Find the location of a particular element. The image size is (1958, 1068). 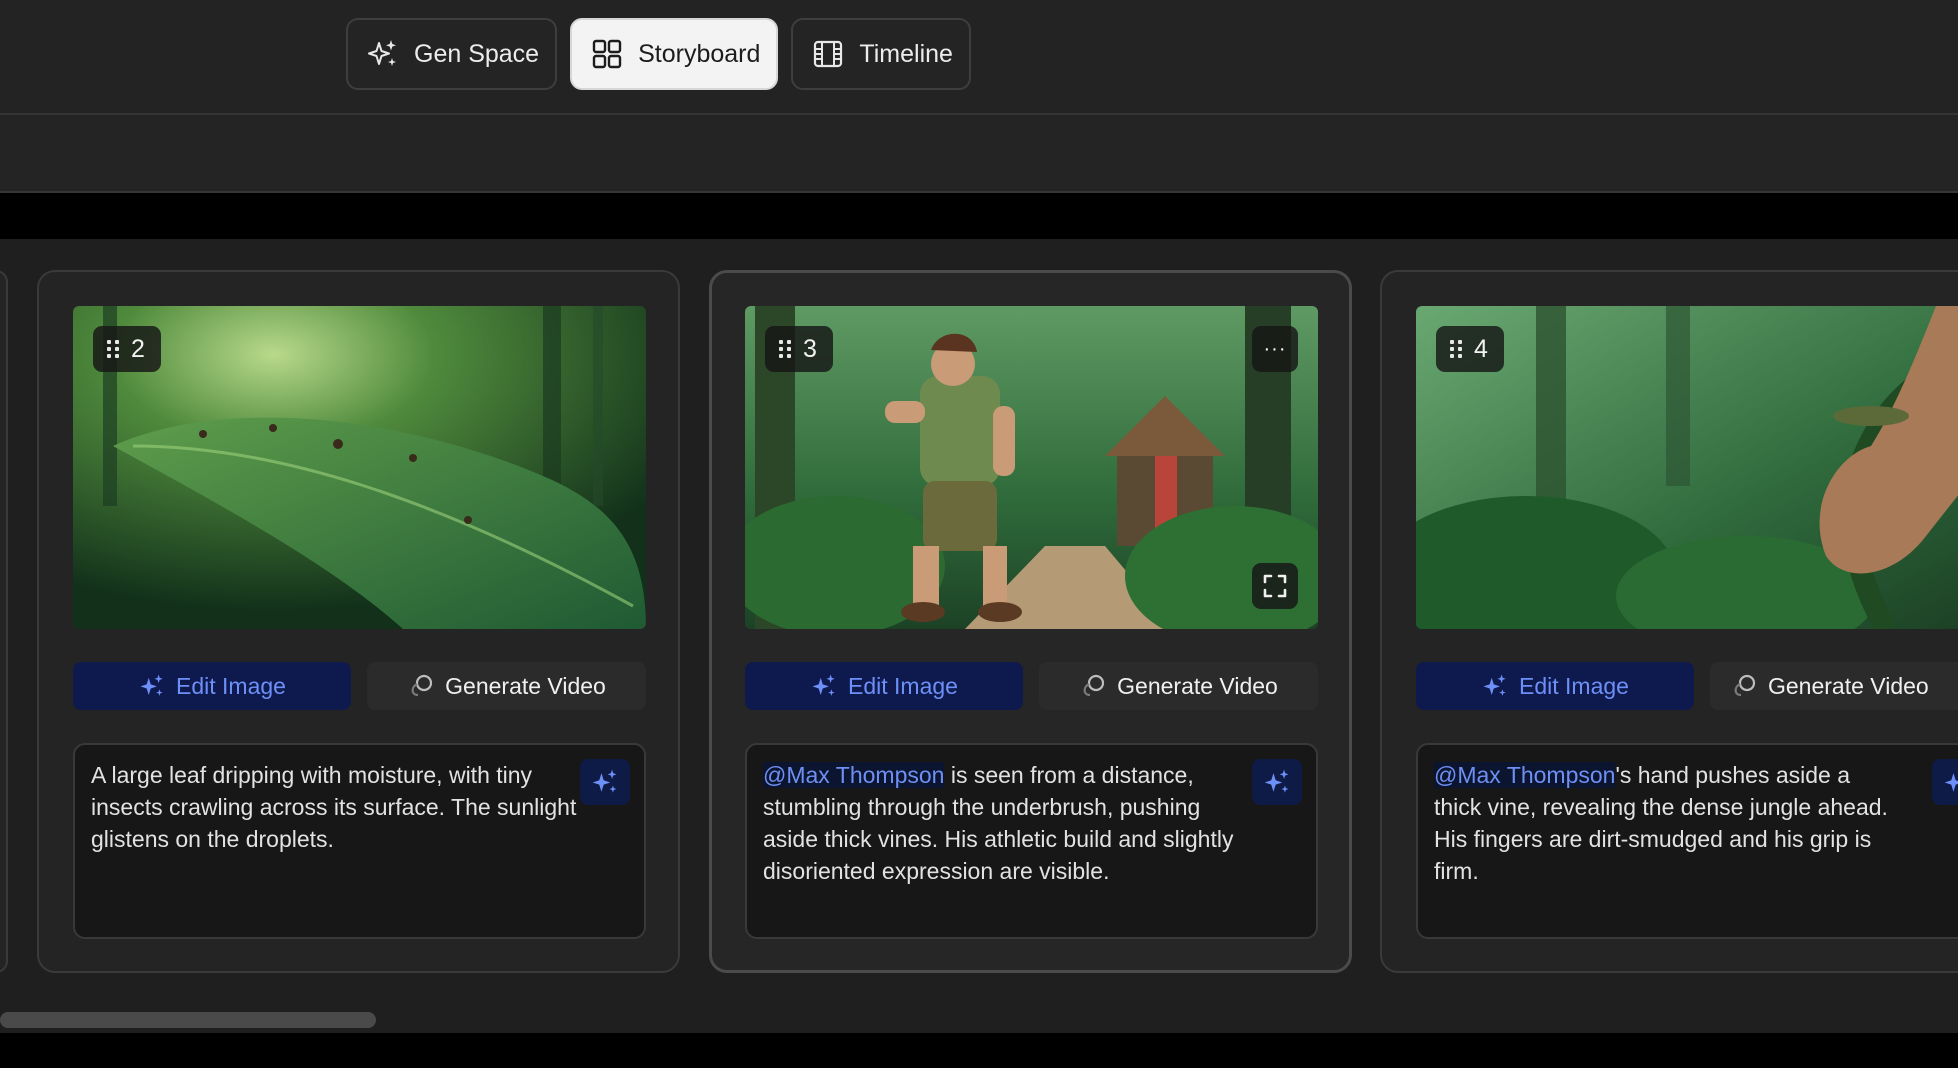

more-options-icon: ··· is located at coordinates (1275, 348).